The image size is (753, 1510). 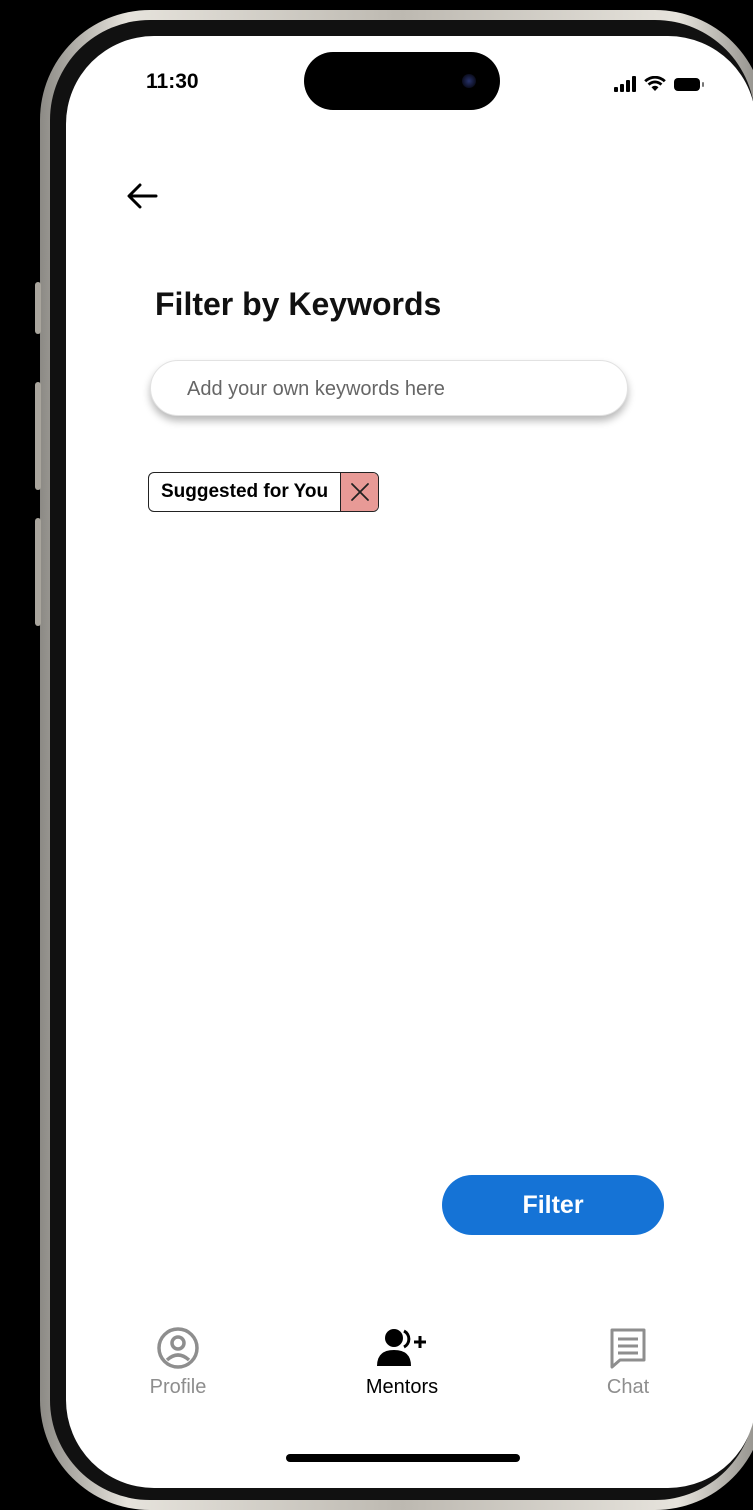 I want to click on profile-icon, so click(x=178, y=1348).